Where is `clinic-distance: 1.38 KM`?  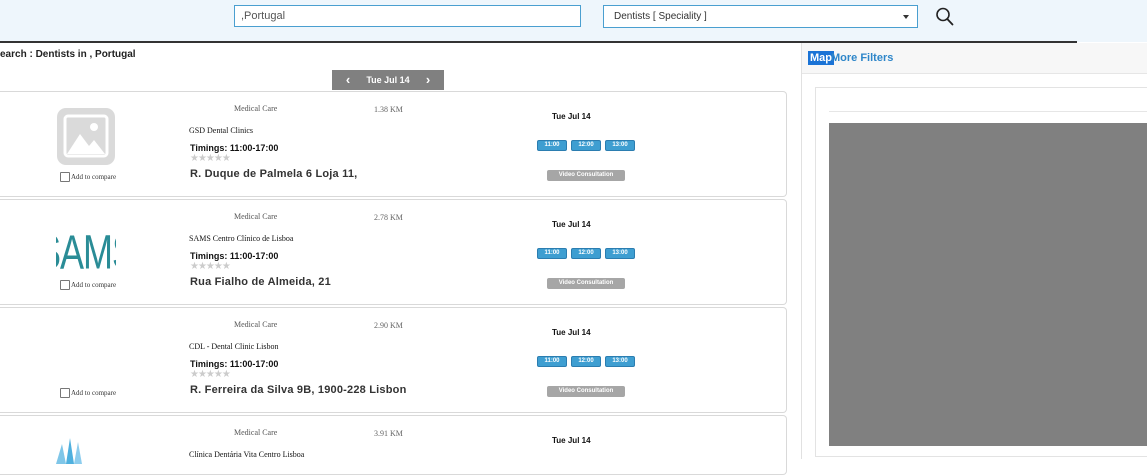 clinic-distance: 1.38 KM is located at coordinates (388, 109).